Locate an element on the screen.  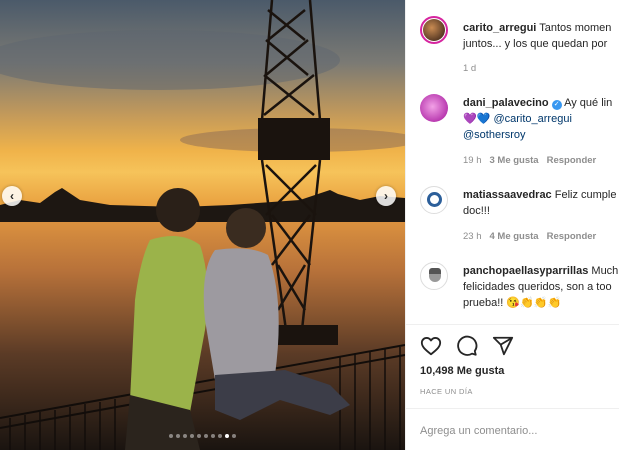
heart-icon is located at coordinates (431, 346).